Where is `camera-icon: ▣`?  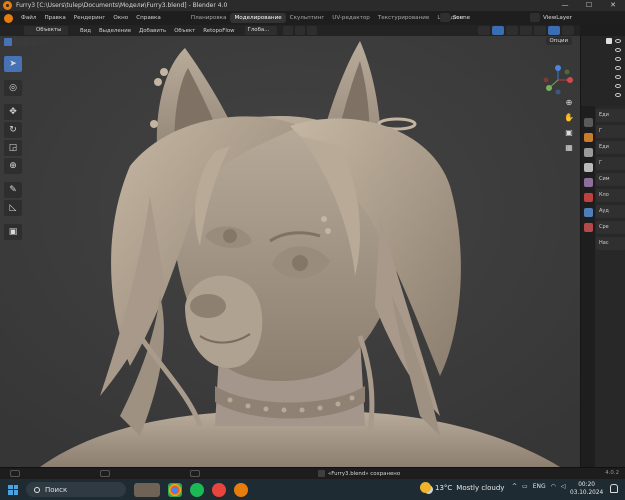 camera-icon: ▣ is located at coordinates (569, 132).